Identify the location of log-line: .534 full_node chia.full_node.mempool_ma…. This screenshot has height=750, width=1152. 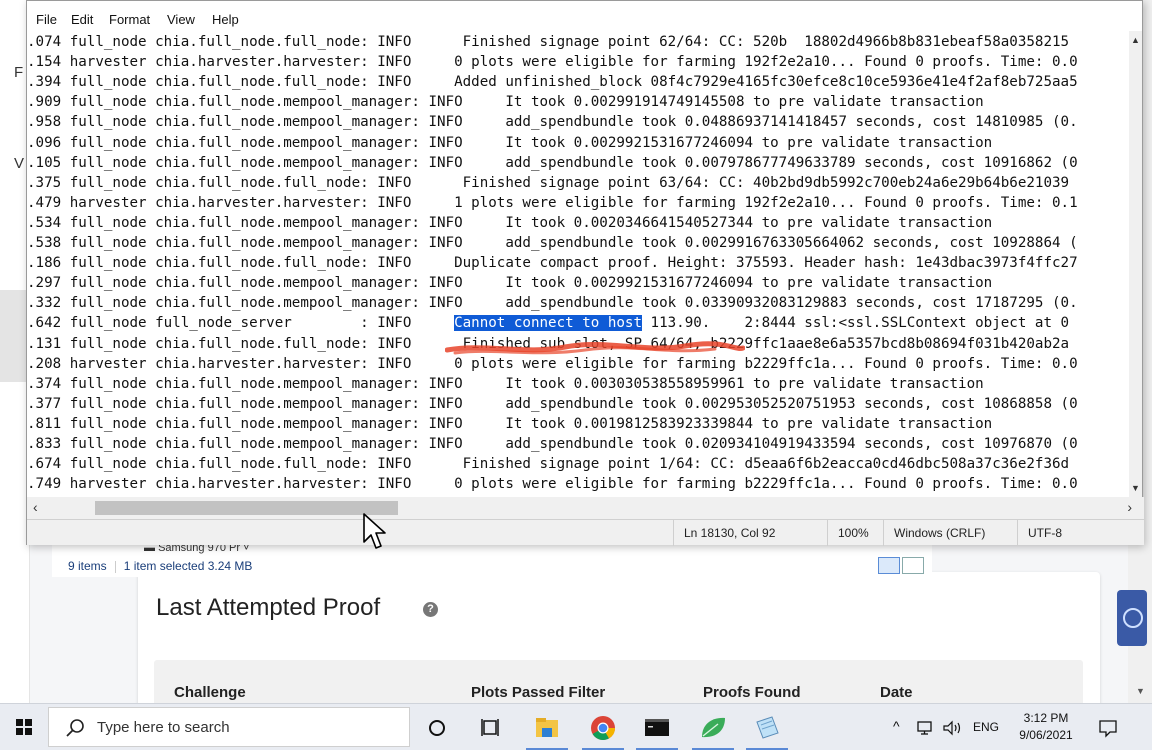
(509, 223).